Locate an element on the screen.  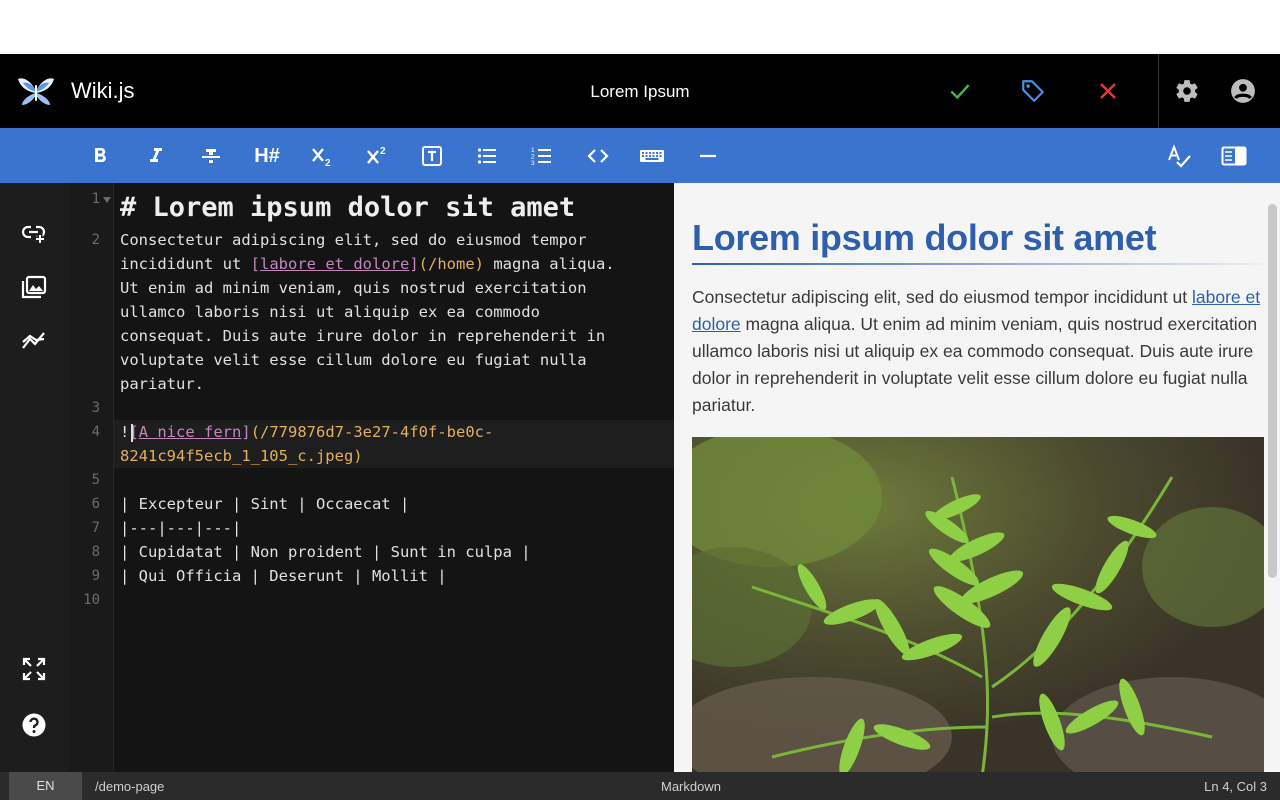
browser-top-area is located at coordinates (640, 27).